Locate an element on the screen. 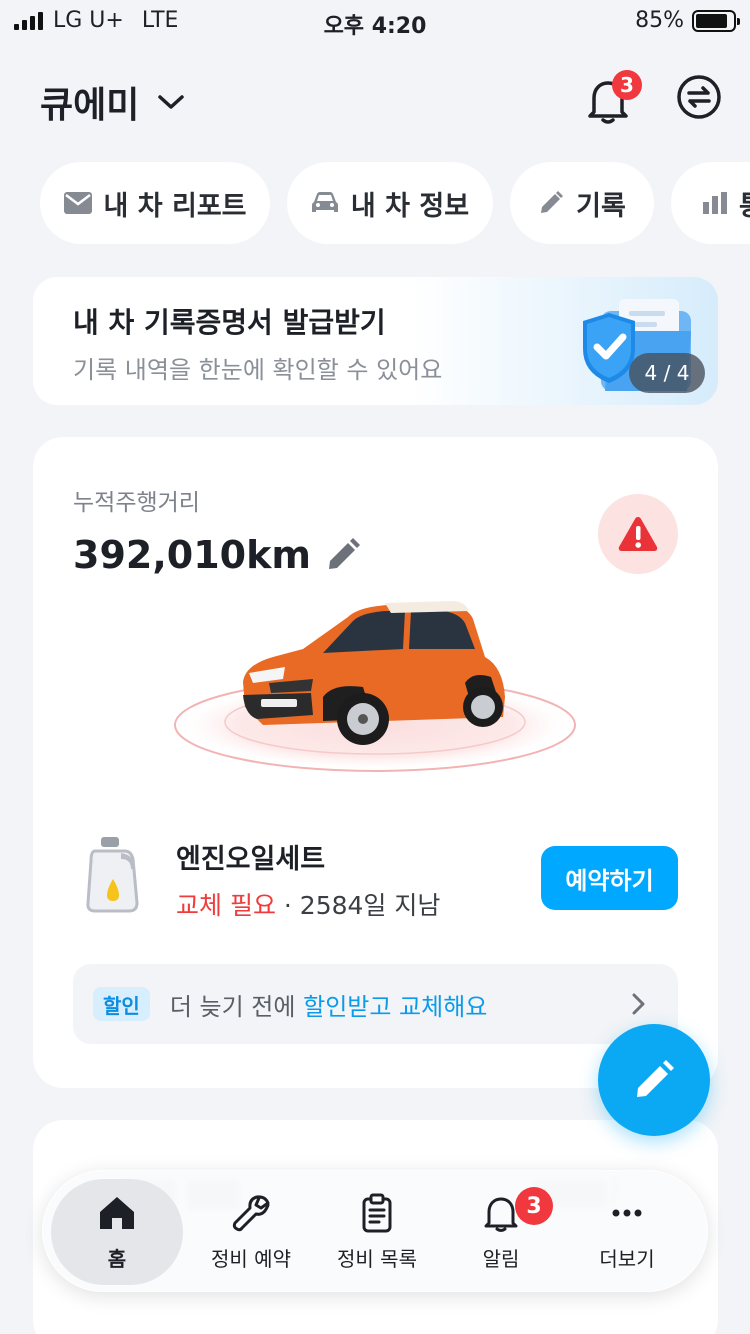 Image resolution: width=750 pixels, height=1334 pixels. write-record-fab is located at coordinates (654, 1080).